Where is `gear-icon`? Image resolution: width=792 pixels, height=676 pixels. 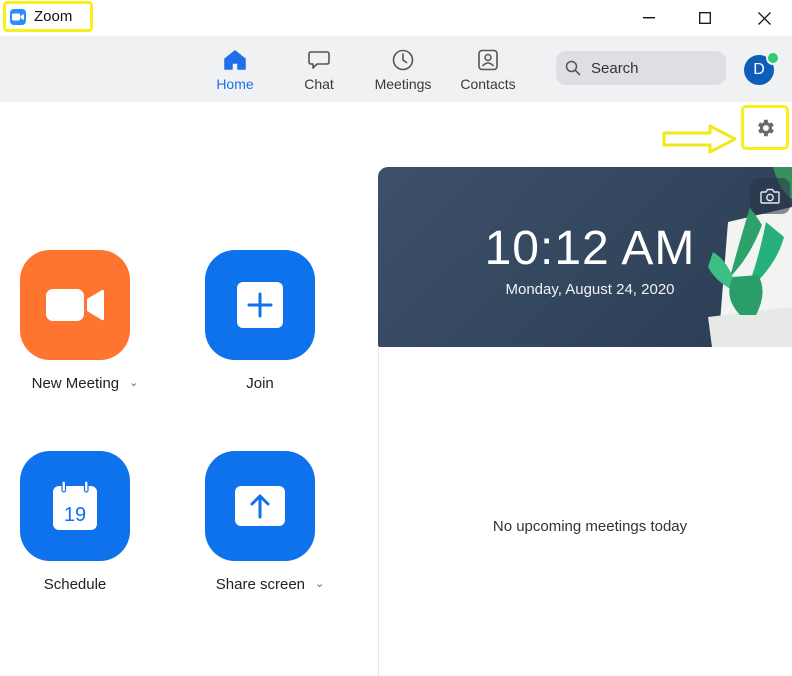
gear-icon is located at coordinates (766, 127).